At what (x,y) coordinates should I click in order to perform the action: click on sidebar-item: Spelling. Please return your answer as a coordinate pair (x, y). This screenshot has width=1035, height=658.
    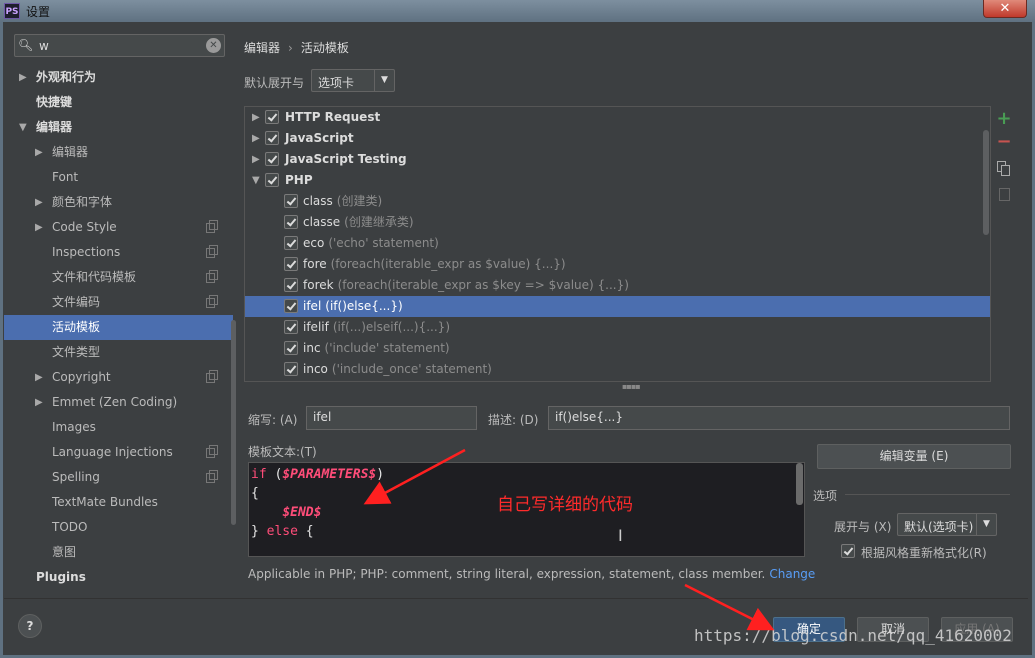
    Looking at the image, I should click on (118, 477).